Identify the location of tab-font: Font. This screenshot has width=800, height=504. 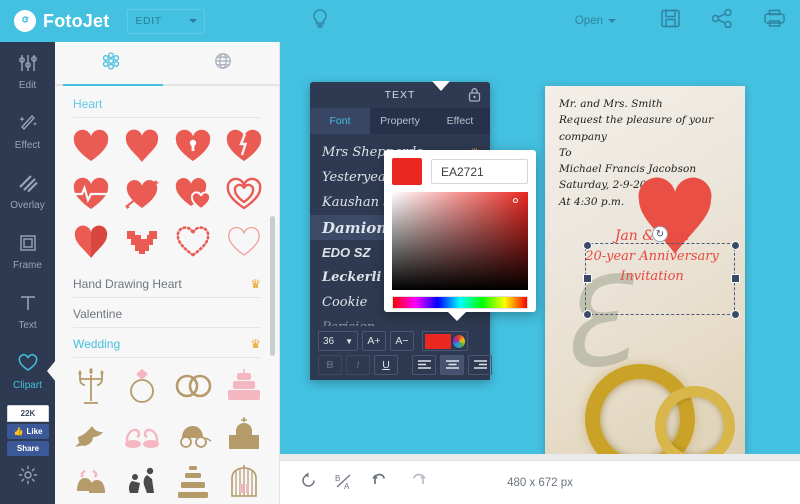
(340, 121).